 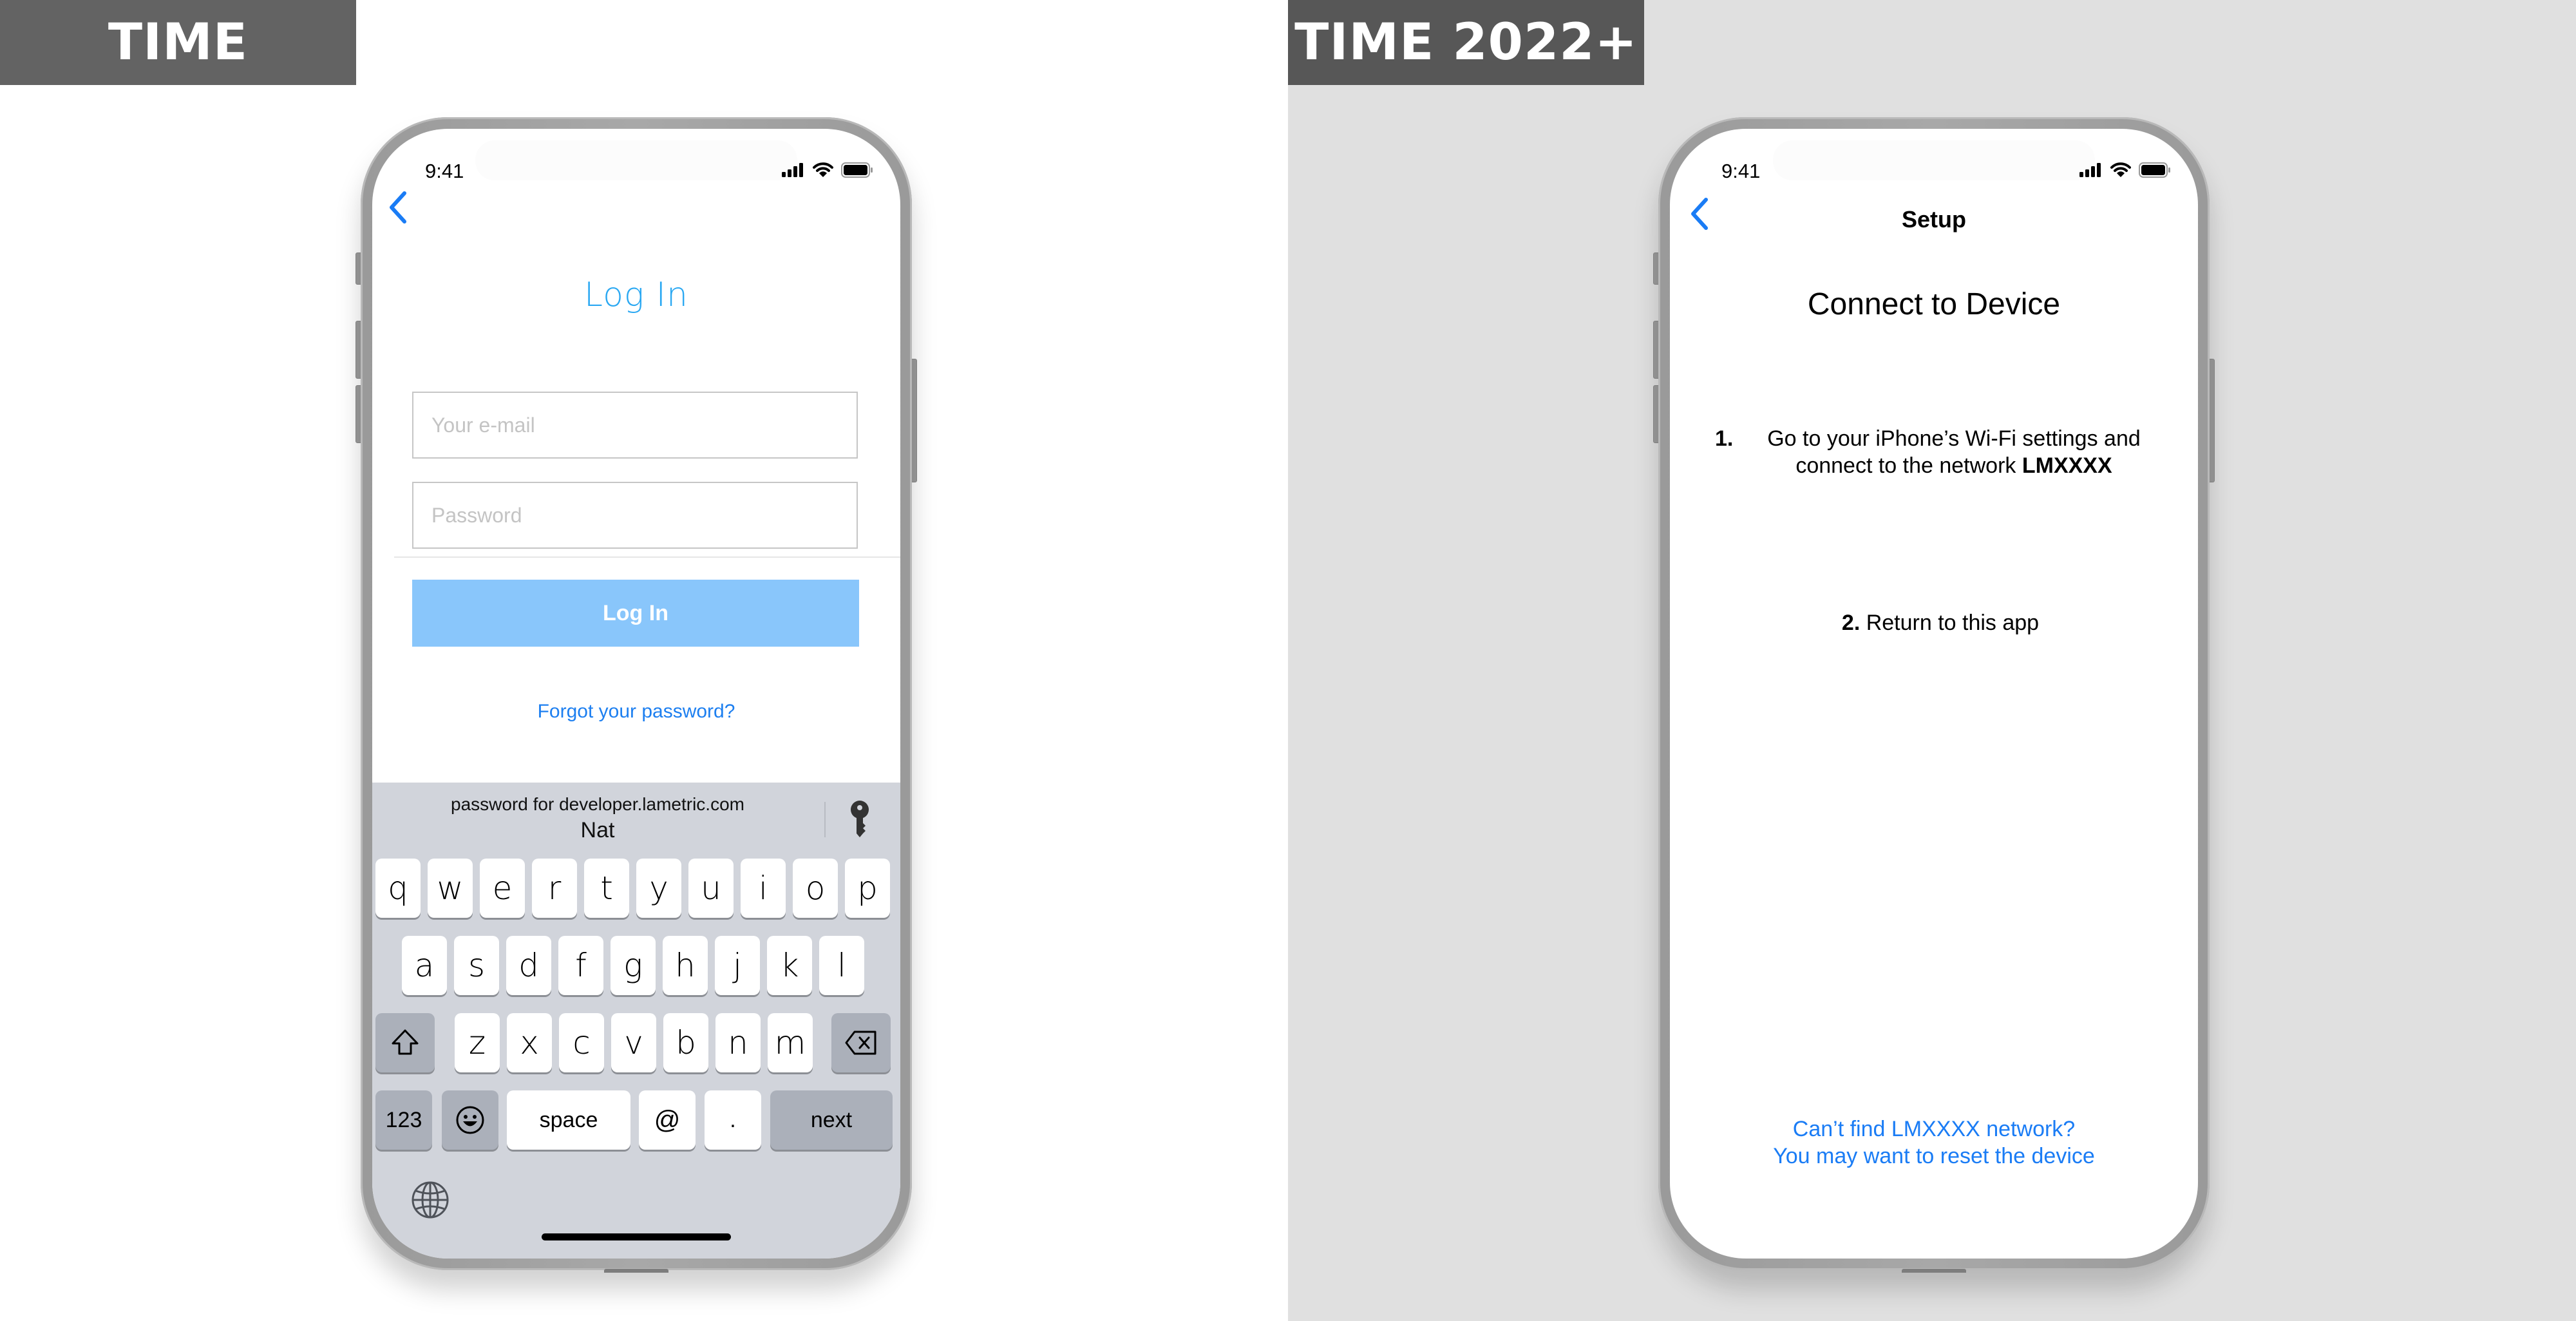 I want to click on reset-link-line-2: You may want to reset the device, so click(x=1934, y=1156).